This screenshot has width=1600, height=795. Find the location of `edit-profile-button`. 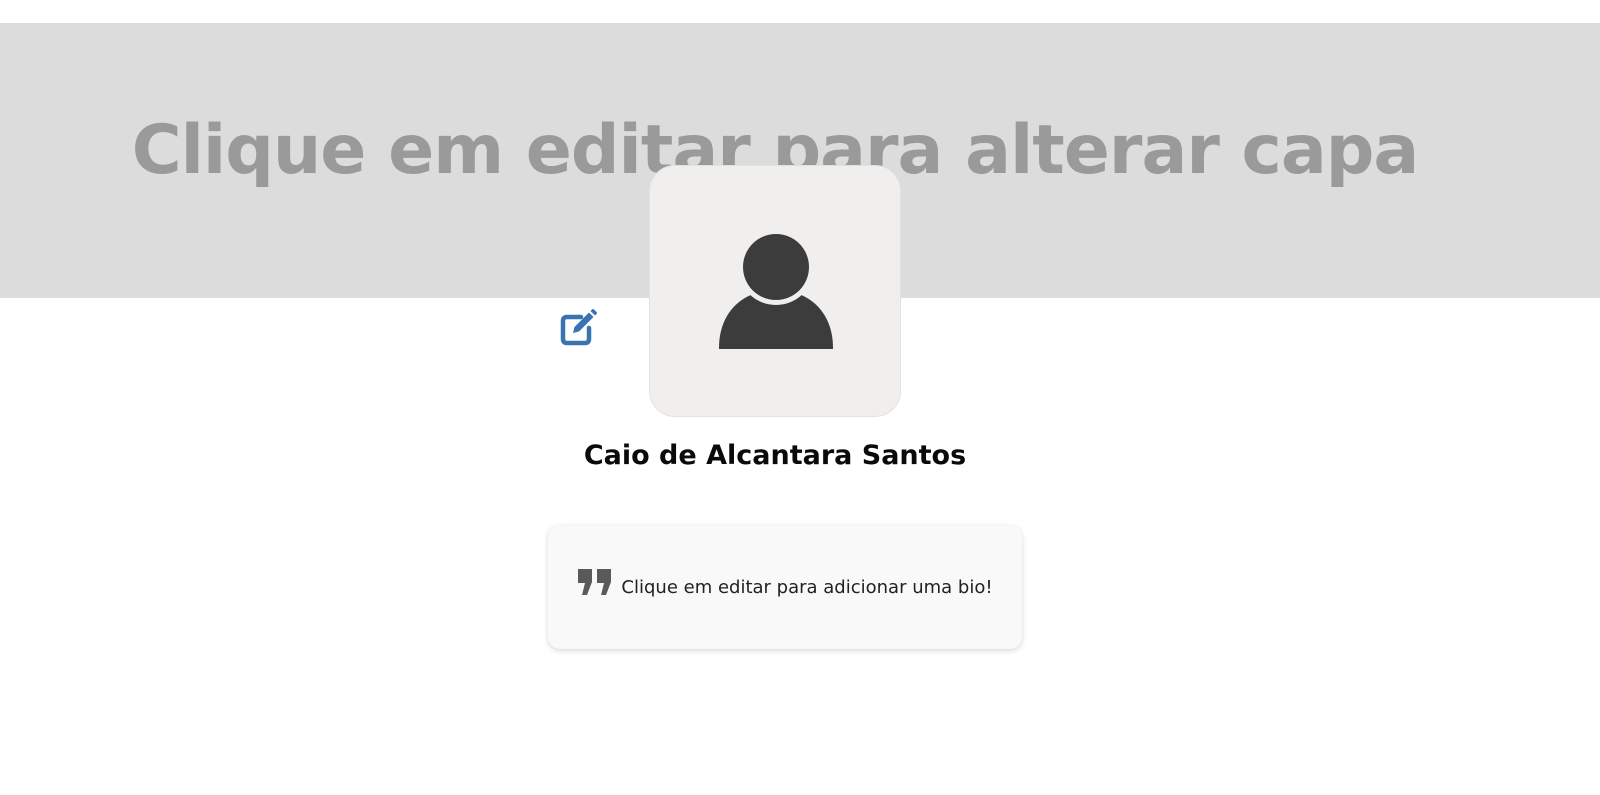

edit-profile-button is located at coordinates (579, 327).